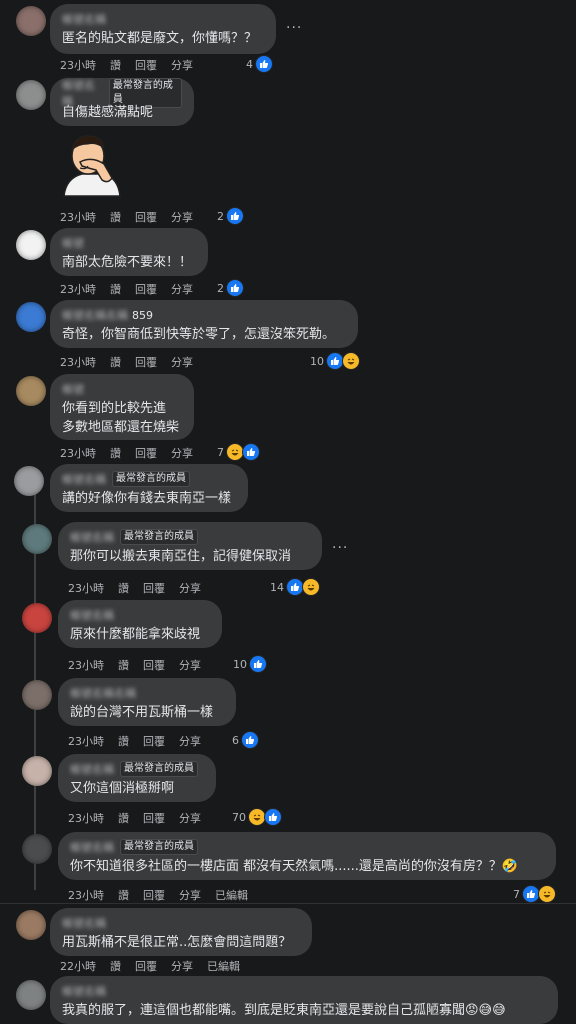  What do you see at coordinates (249, 64) in the screenshot?
I see `reaction-count: 4` at bounding box center [249, 64].